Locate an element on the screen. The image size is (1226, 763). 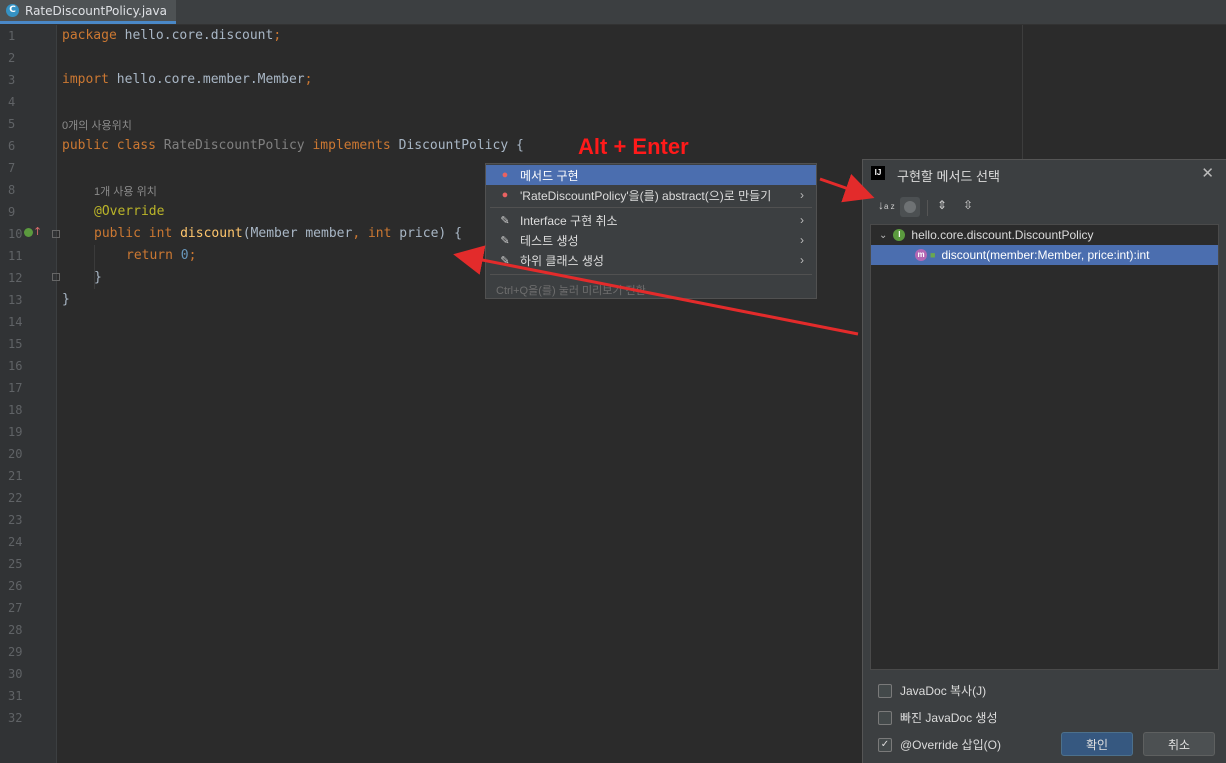
interface-name: DiscountPolicy { is located at coordinates (457, 145).